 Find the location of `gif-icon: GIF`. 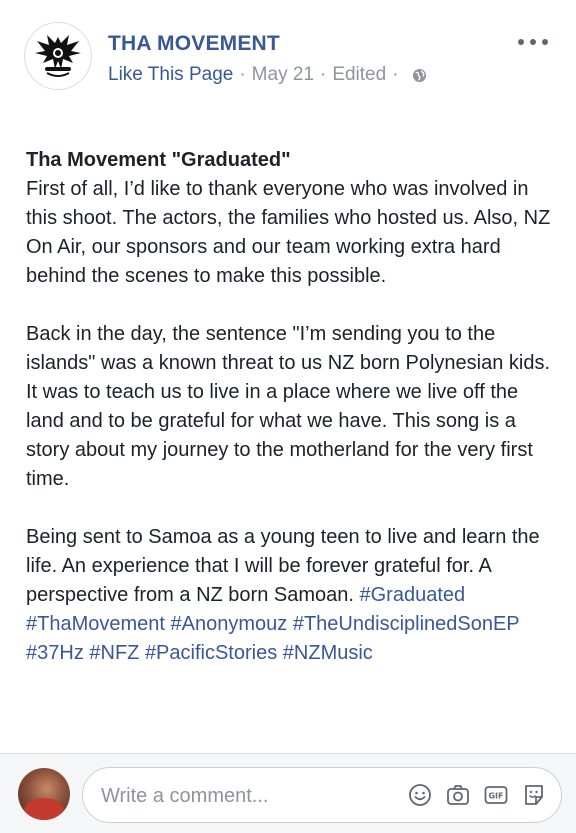

gif-icon: GIF is located at coordinates (496, 795).